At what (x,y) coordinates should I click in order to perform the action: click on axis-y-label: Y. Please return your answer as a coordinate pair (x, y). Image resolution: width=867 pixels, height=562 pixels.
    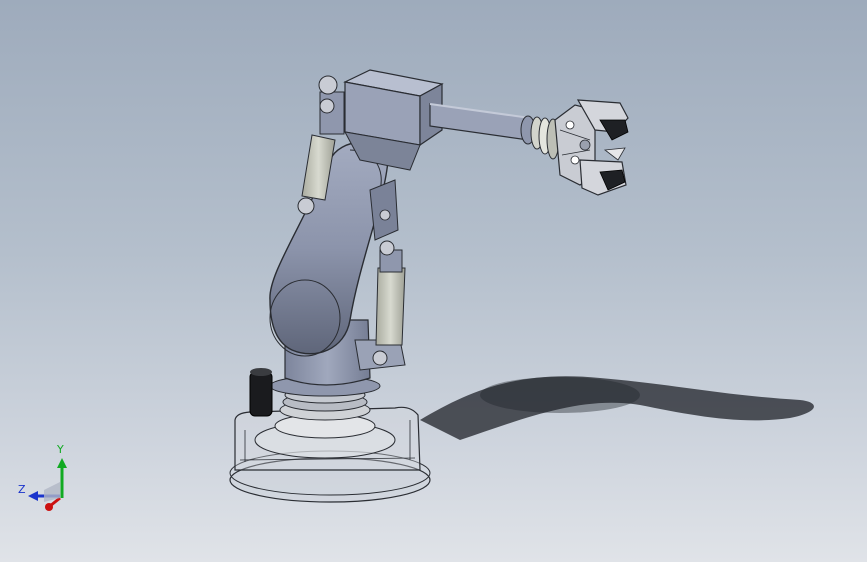
    Looking at the image, I should click on (60, 449).